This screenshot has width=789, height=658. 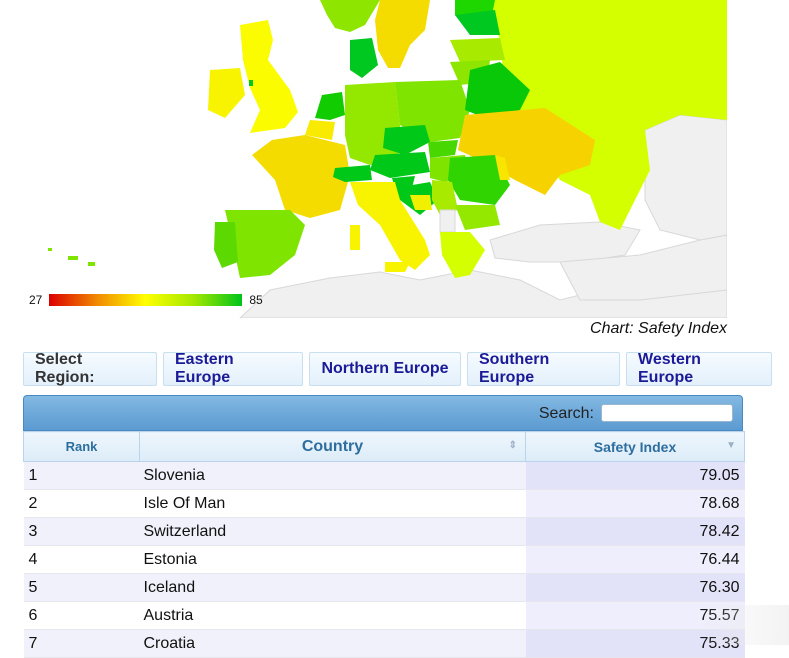 I want to click on table-row: 6 Austria 75.57, so click(x=384, y=615).